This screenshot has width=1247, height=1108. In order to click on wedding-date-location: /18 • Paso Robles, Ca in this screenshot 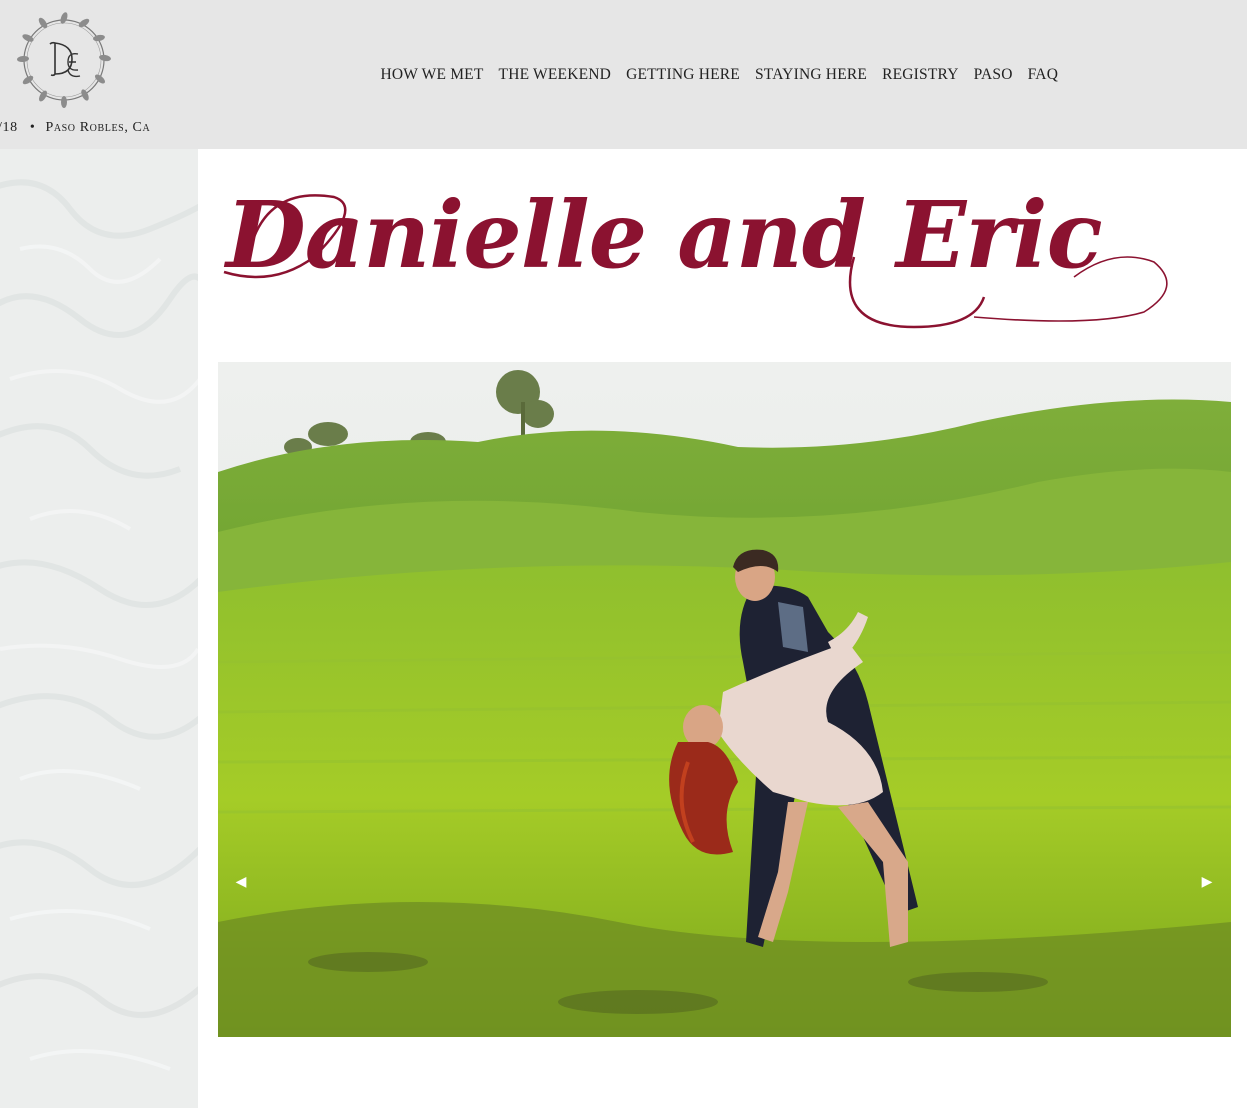, I will do `click(75, 128)`.